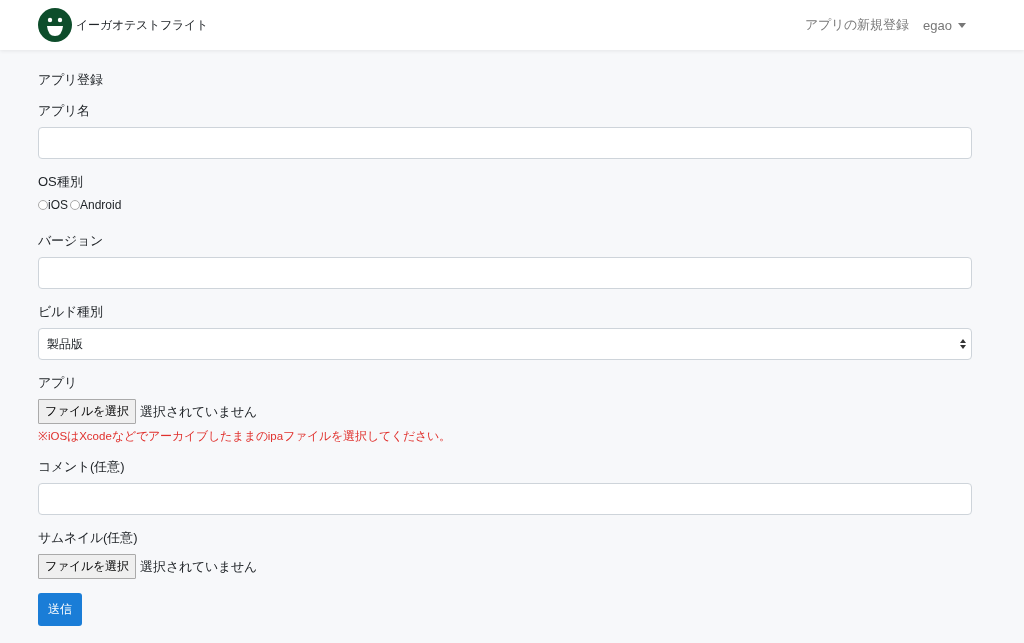  What do you see at coordinates (58, 382) in the screenshot?
I see `field-label: アプリ` at bounding box center [58, 382].